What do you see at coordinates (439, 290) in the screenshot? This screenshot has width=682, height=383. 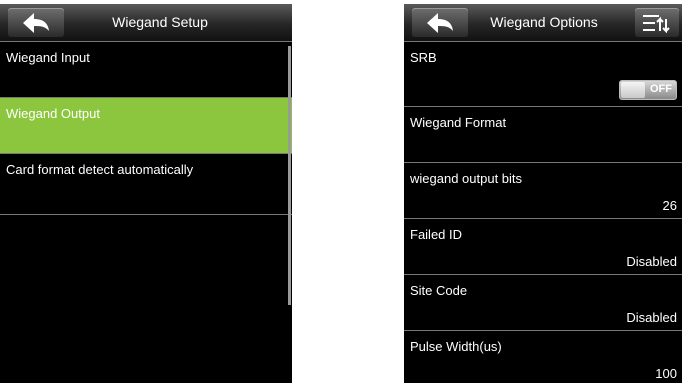 I see `option-label: Site Code` at bounding box center [439, 290].